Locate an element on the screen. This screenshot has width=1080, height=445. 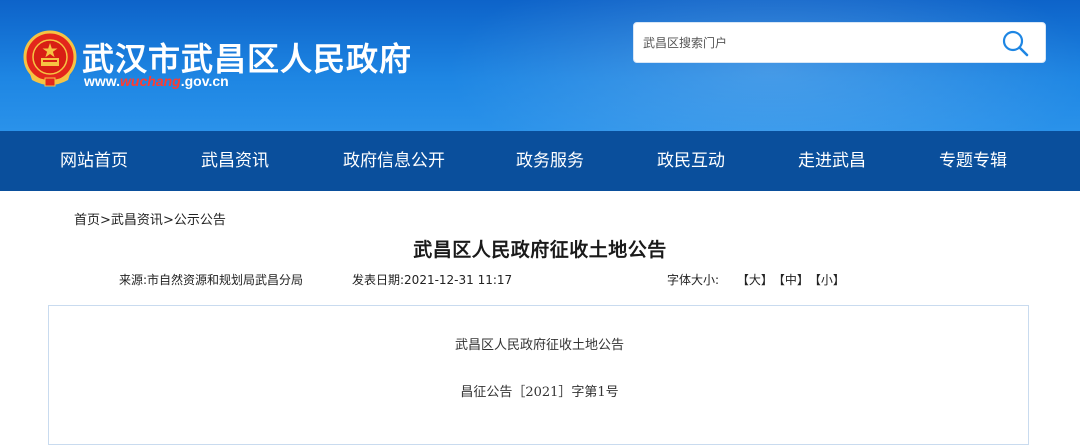
breadcrumb-home: 首页 is located at coordinates (87, 220).